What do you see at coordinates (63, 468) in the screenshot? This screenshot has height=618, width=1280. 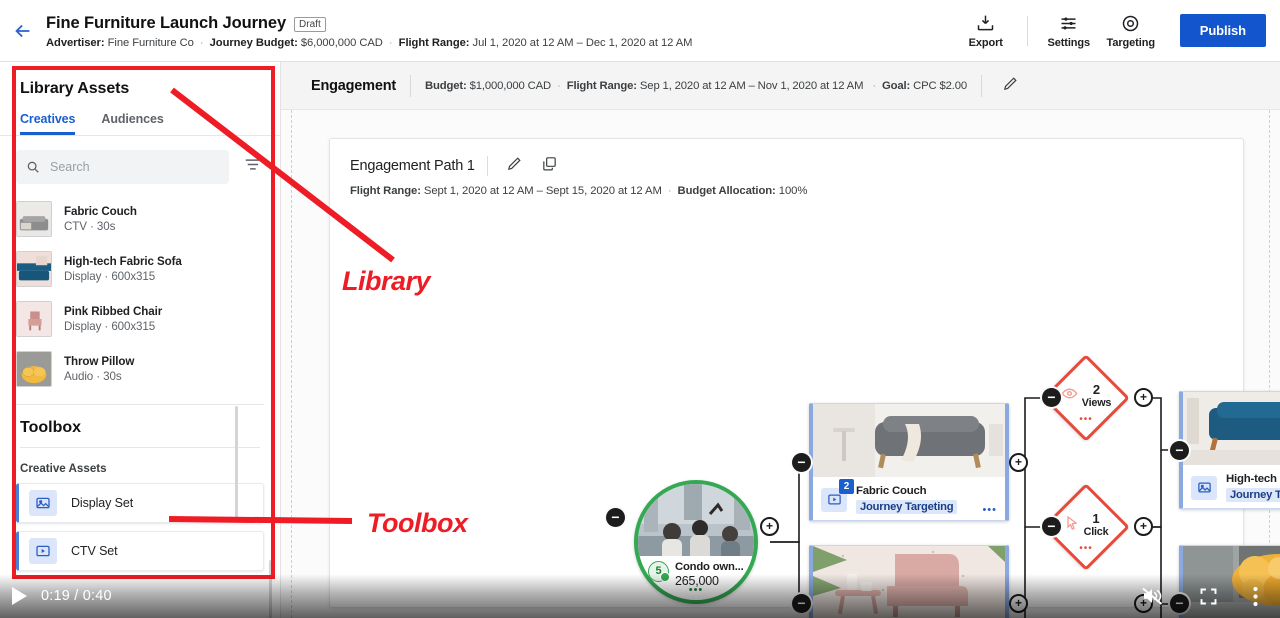 I see `toolbox-group-label: Creative Assets` at bounding box center [63, 468].